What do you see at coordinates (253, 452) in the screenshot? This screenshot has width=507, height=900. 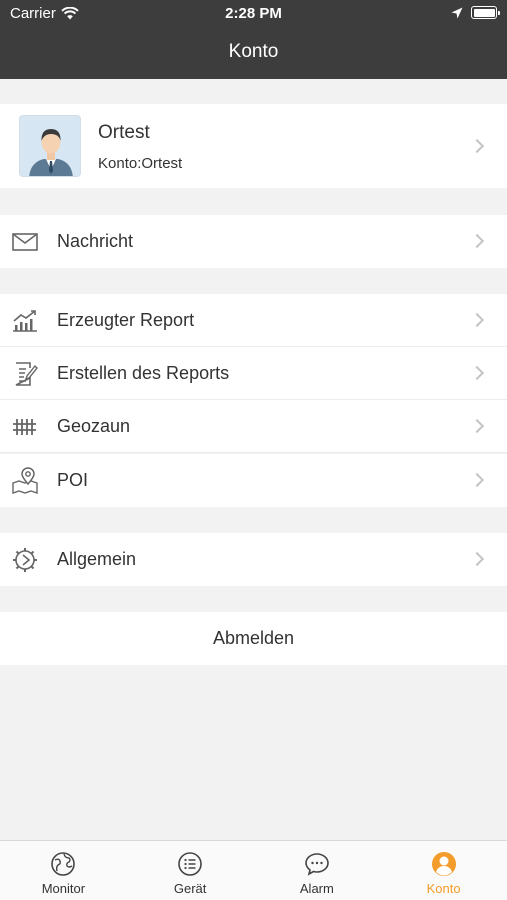 I see `row-divider` at bounding box center [253, 452].